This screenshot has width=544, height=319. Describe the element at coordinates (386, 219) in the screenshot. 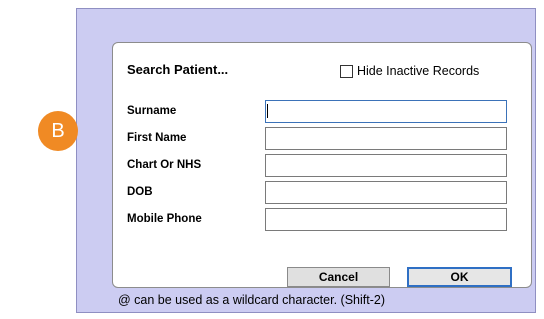

I see `mobile-phone-input` at that location.